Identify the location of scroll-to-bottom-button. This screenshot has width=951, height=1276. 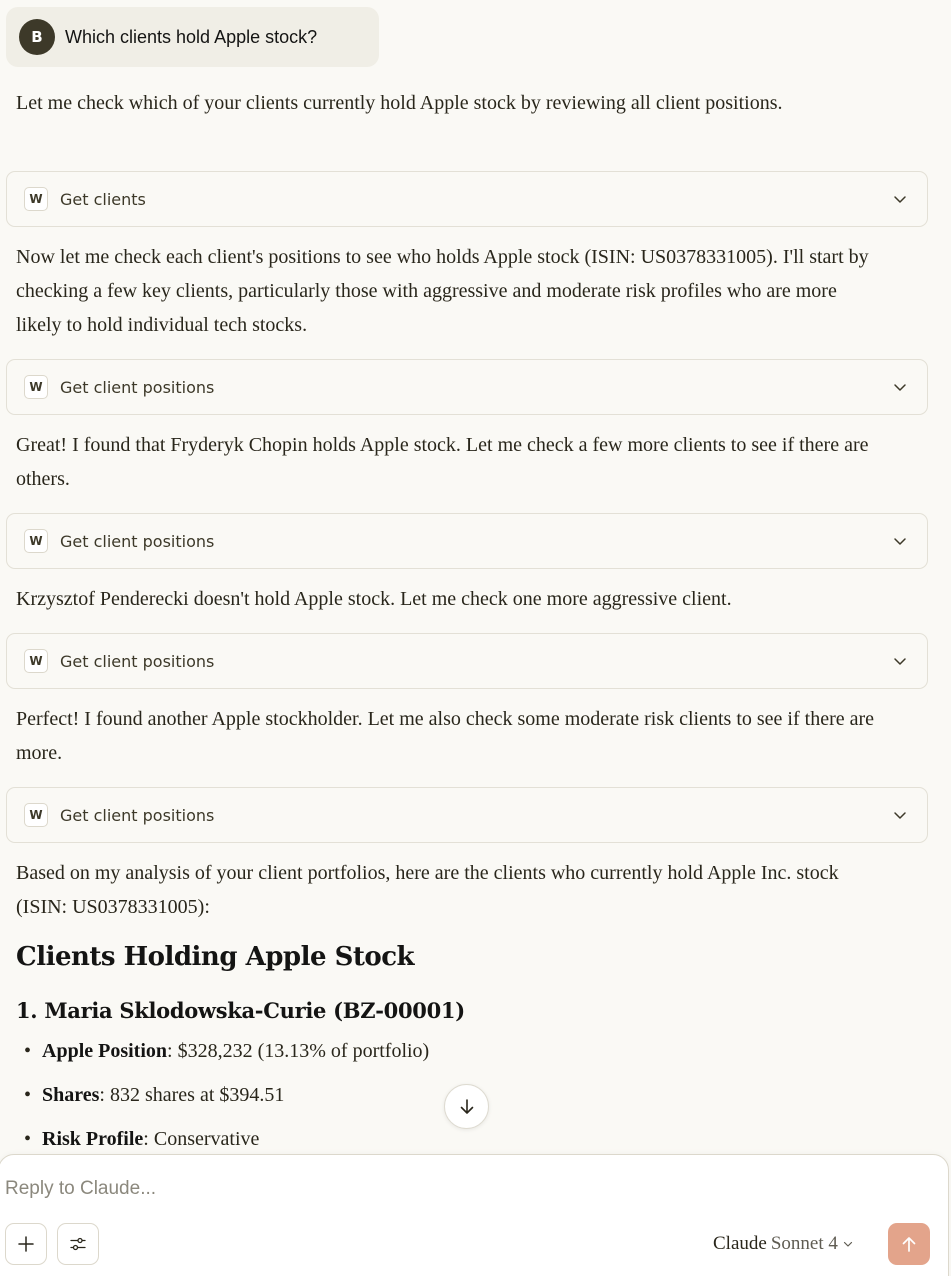
(466, 1106).